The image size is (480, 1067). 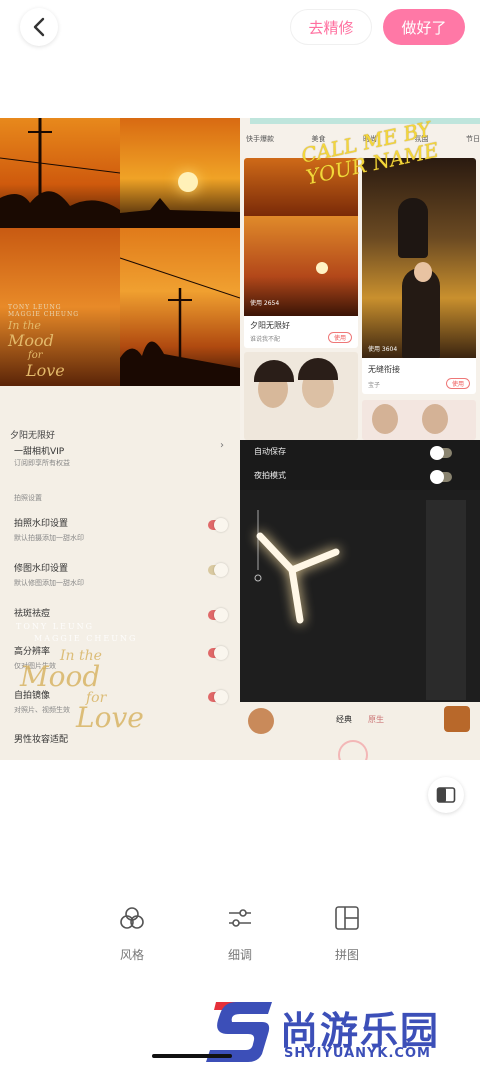 What do you see at coordinates (360, 731) in the screenshot?
I see `camera-mode-bar: 经典 原生` at bounding box center [360, 731].